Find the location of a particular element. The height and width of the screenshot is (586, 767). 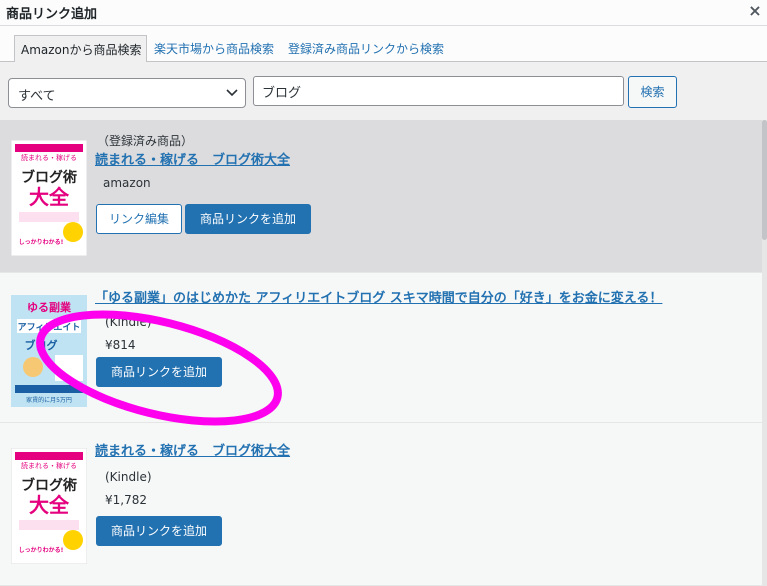

chevron-down-icon is located at coordinates (232, 93).